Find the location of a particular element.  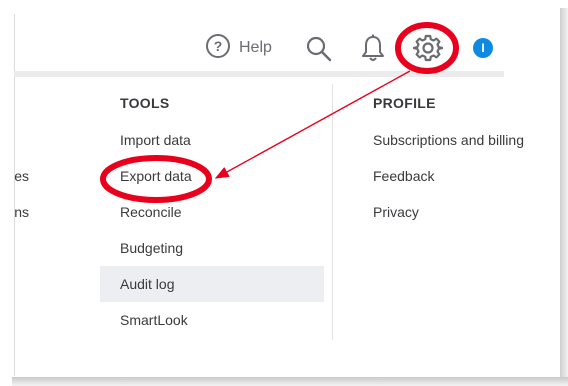

profile-item-privacy: Privacy is located at coordinates (460, 212).